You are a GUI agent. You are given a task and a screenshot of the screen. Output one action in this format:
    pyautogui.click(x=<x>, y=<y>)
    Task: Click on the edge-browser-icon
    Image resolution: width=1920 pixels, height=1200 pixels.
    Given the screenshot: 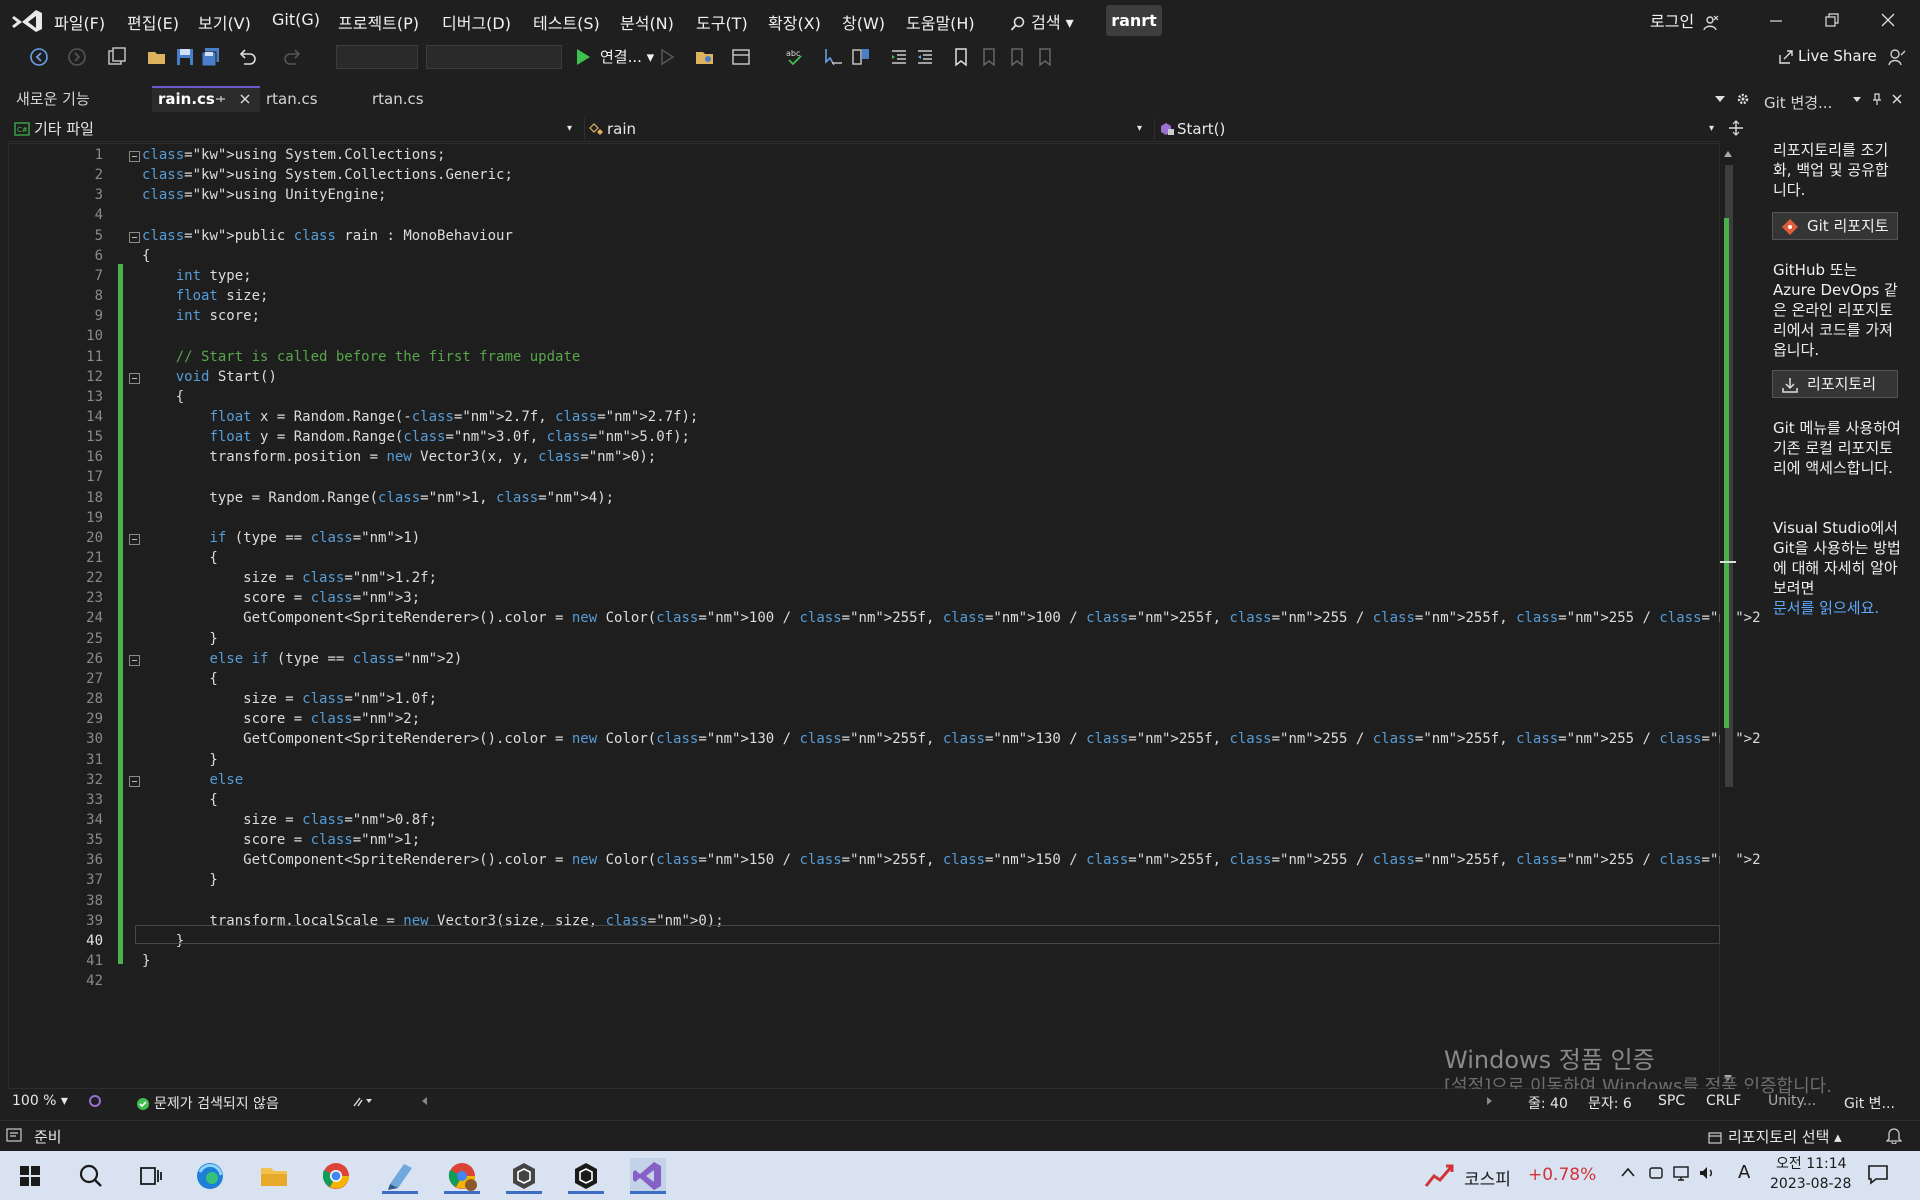 What is the action you would take?
    pyautogui.click(x=210, y=1176)
    